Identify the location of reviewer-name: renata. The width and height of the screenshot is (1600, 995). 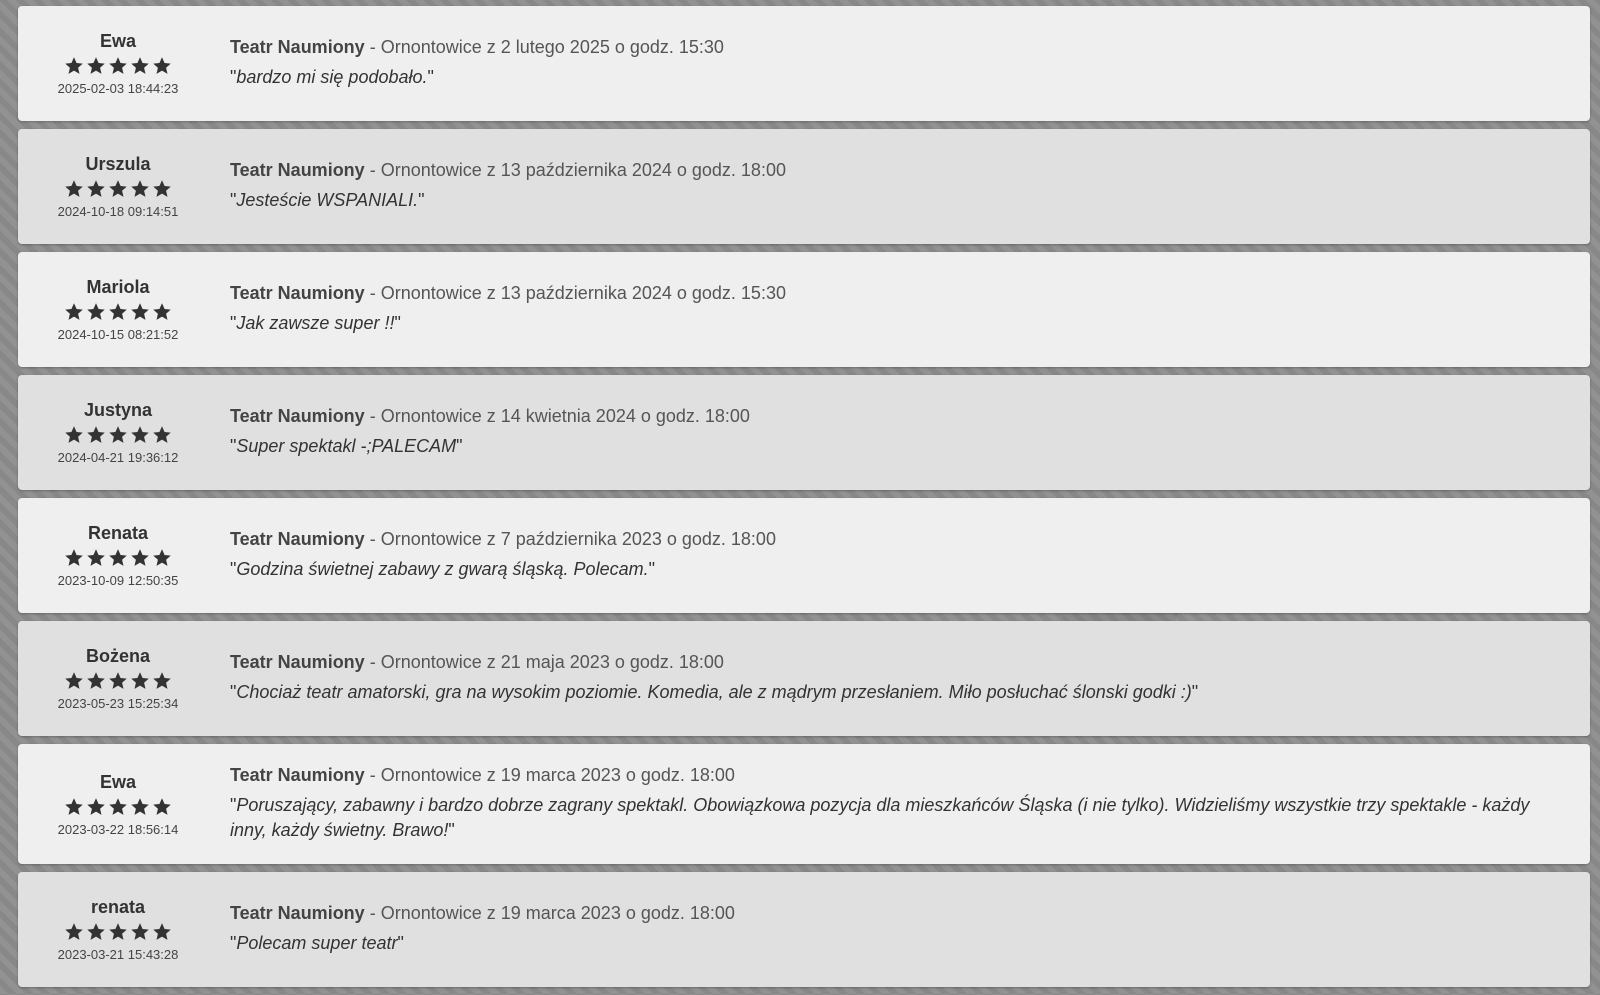
(118, 907).